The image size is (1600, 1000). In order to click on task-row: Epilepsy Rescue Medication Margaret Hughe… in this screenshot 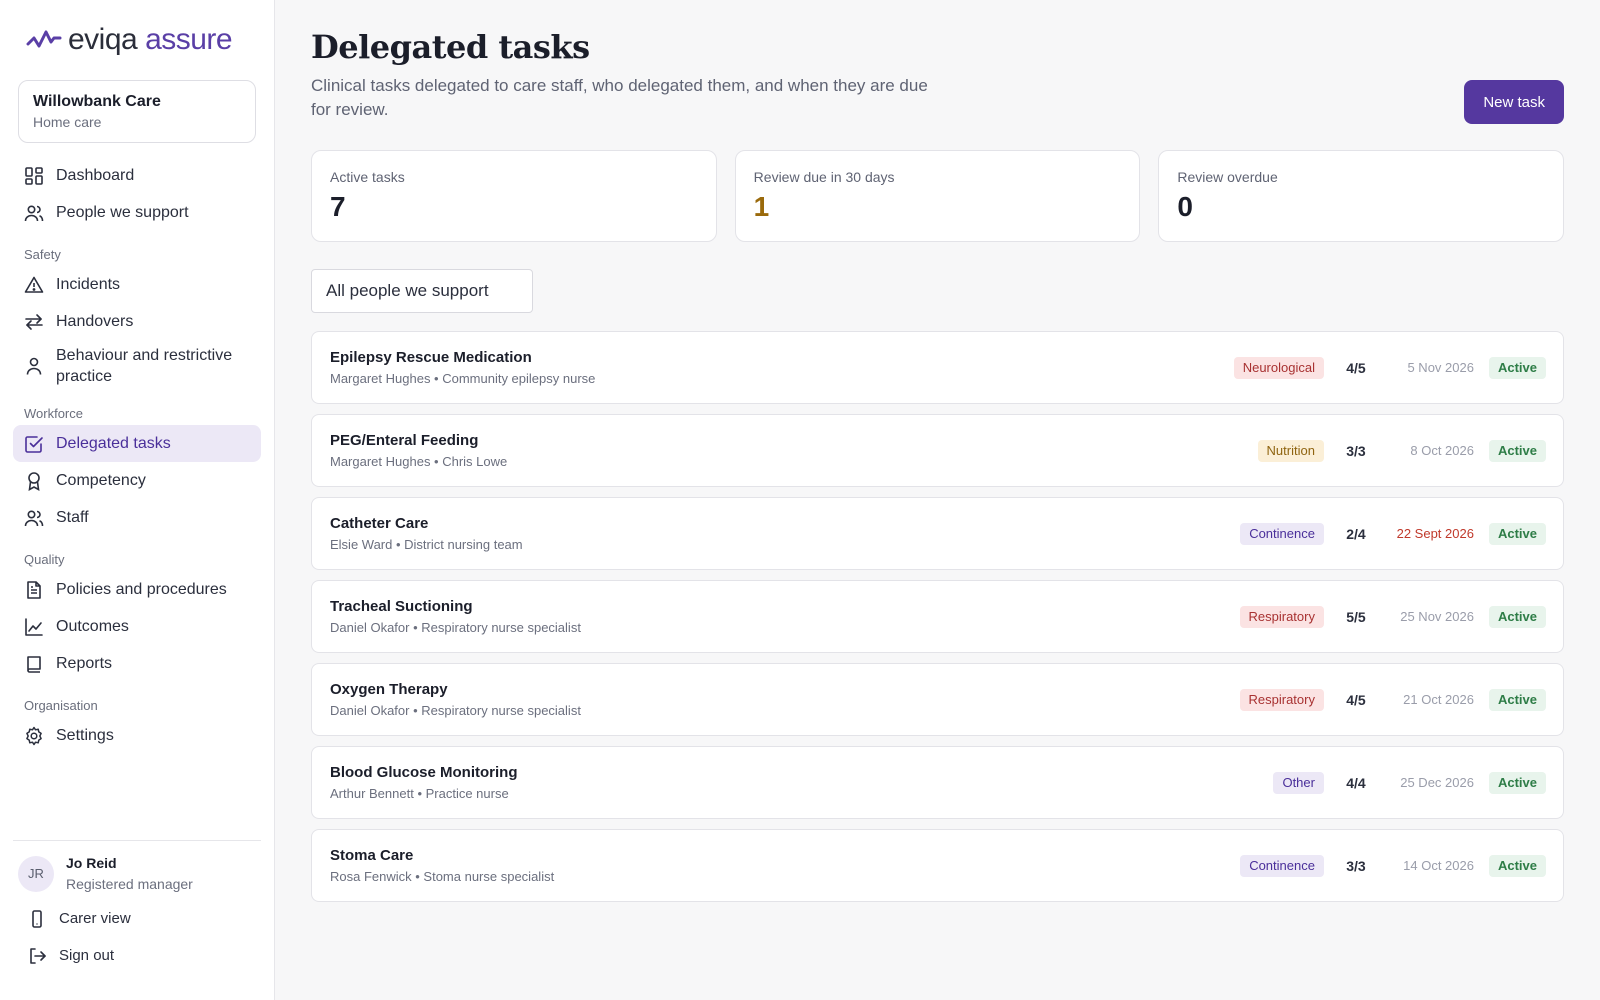, I will do `click(937, 367)`.